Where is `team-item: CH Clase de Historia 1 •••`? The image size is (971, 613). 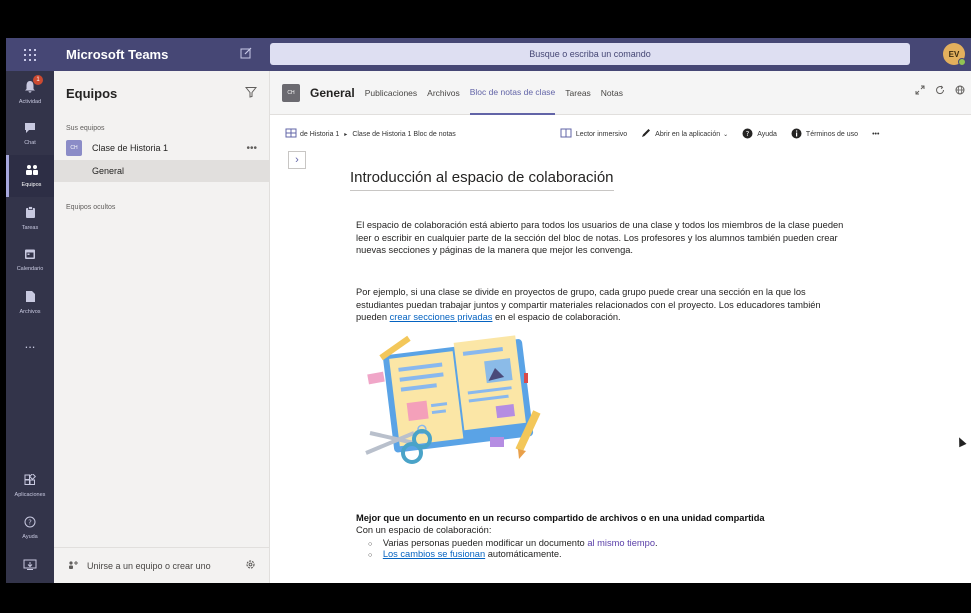
team-item: CH Clase de Historia 1 ••• is located at coordinates (161, 148).